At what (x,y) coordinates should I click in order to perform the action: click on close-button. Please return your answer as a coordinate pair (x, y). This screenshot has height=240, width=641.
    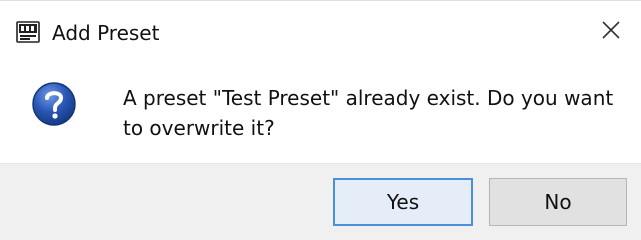
    Looking at the image, I should click on (611, 32).